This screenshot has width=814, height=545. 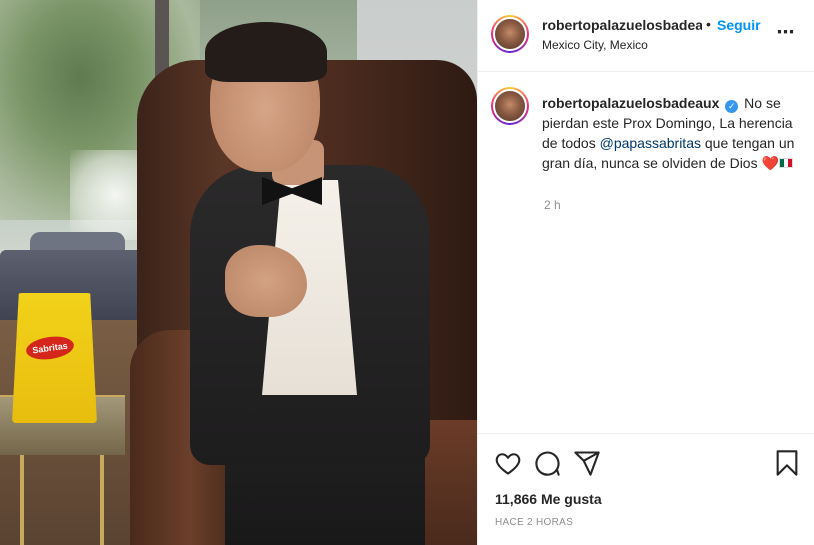 I want to click on caption-username: robertopalazuelosbadeaux, so click(x=630, y=103).